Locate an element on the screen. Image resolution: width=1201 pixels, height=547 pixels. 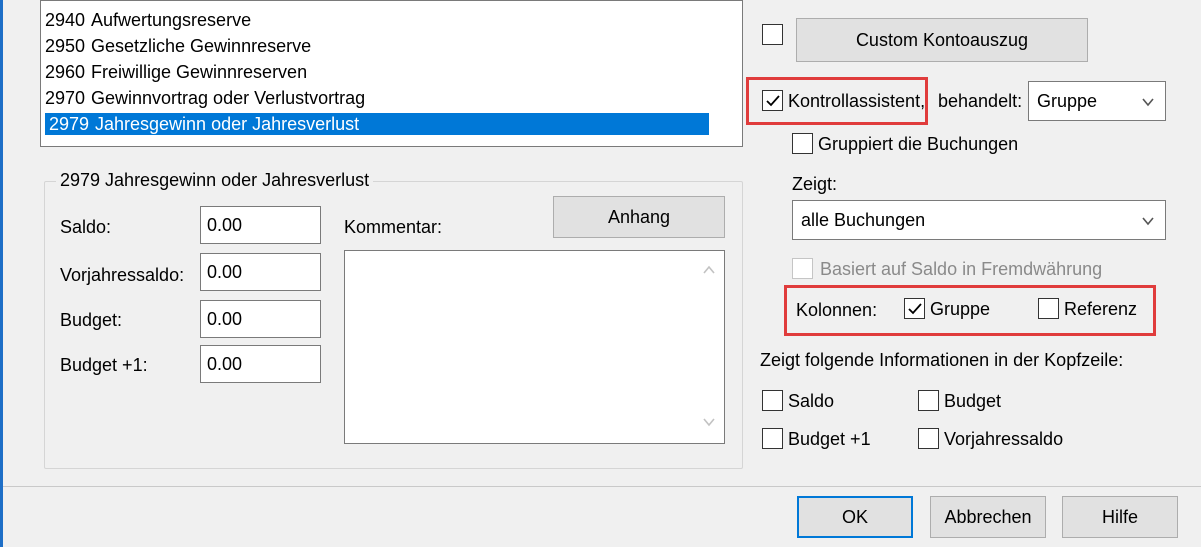
custom-statement-button: Custom Kontoauszug is located at coordinates (942, 40).